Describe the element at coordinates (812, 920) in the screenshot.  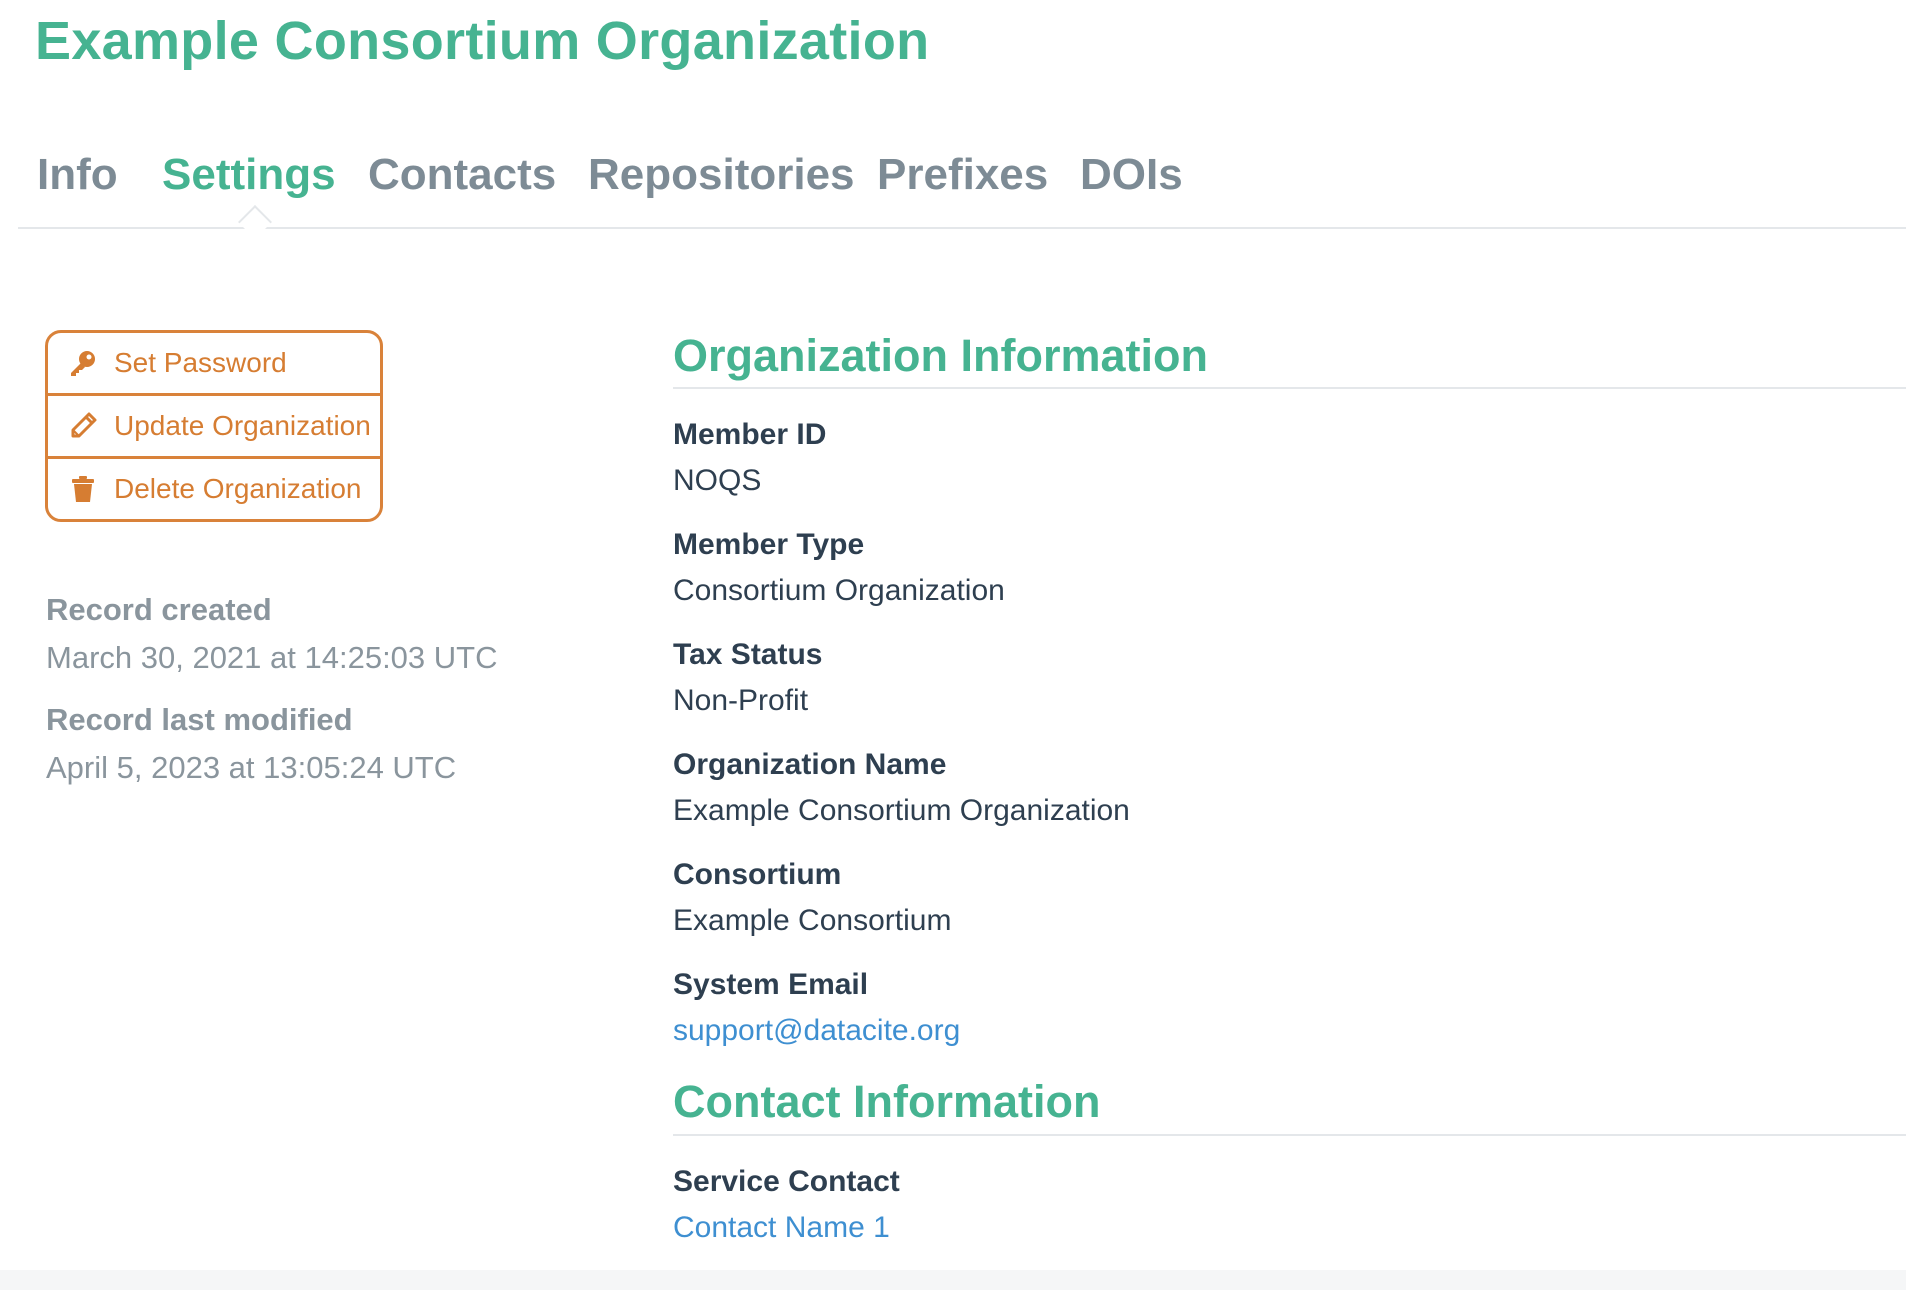
I see `field-value: Example Consortium` at that location.